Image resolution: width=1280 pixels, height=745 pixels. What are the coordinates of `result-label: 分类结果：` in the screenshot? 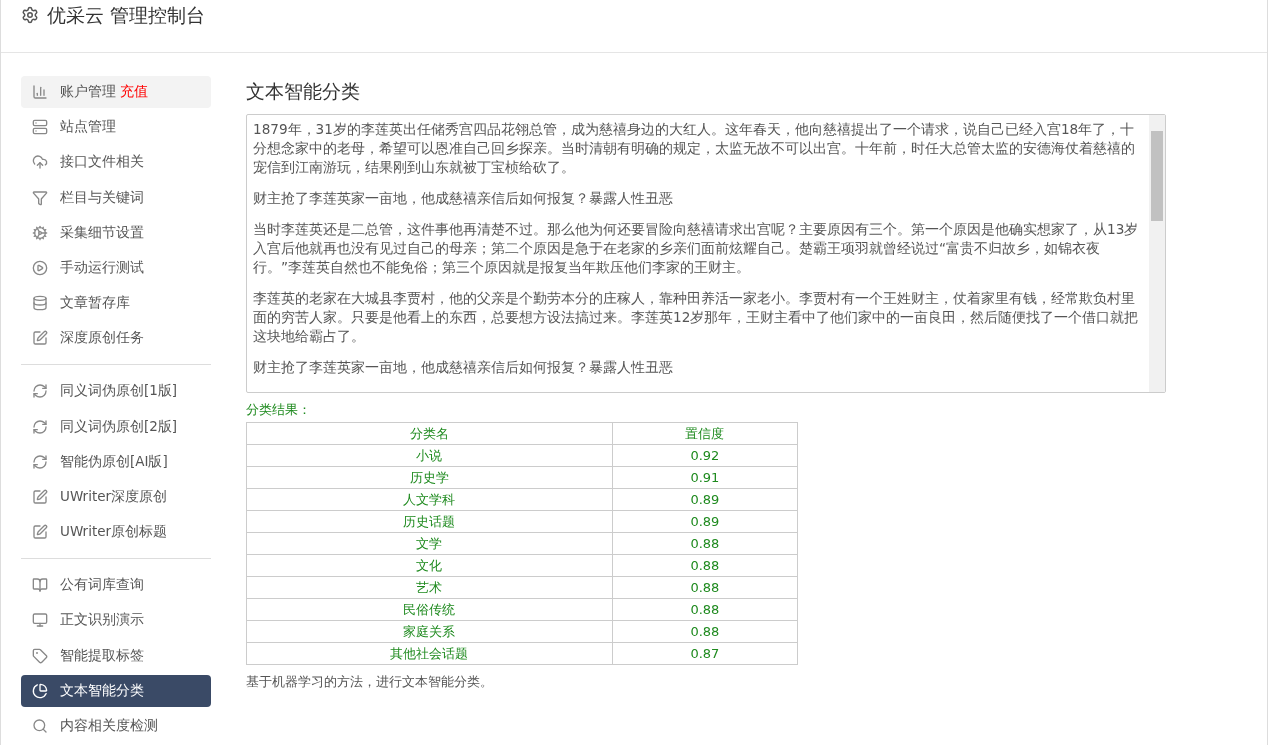 It's located at (279, 410).